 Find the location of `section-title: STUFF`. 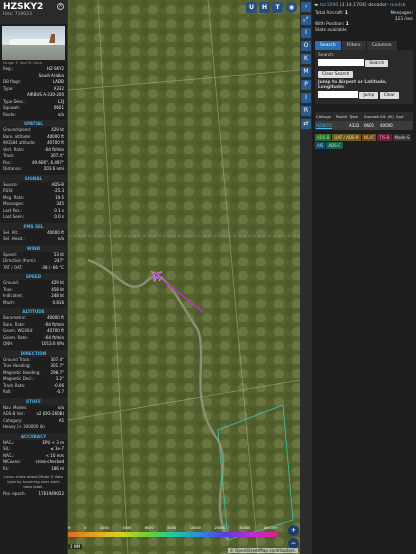

section-title: STUFF is located at coordinates (33, 401).